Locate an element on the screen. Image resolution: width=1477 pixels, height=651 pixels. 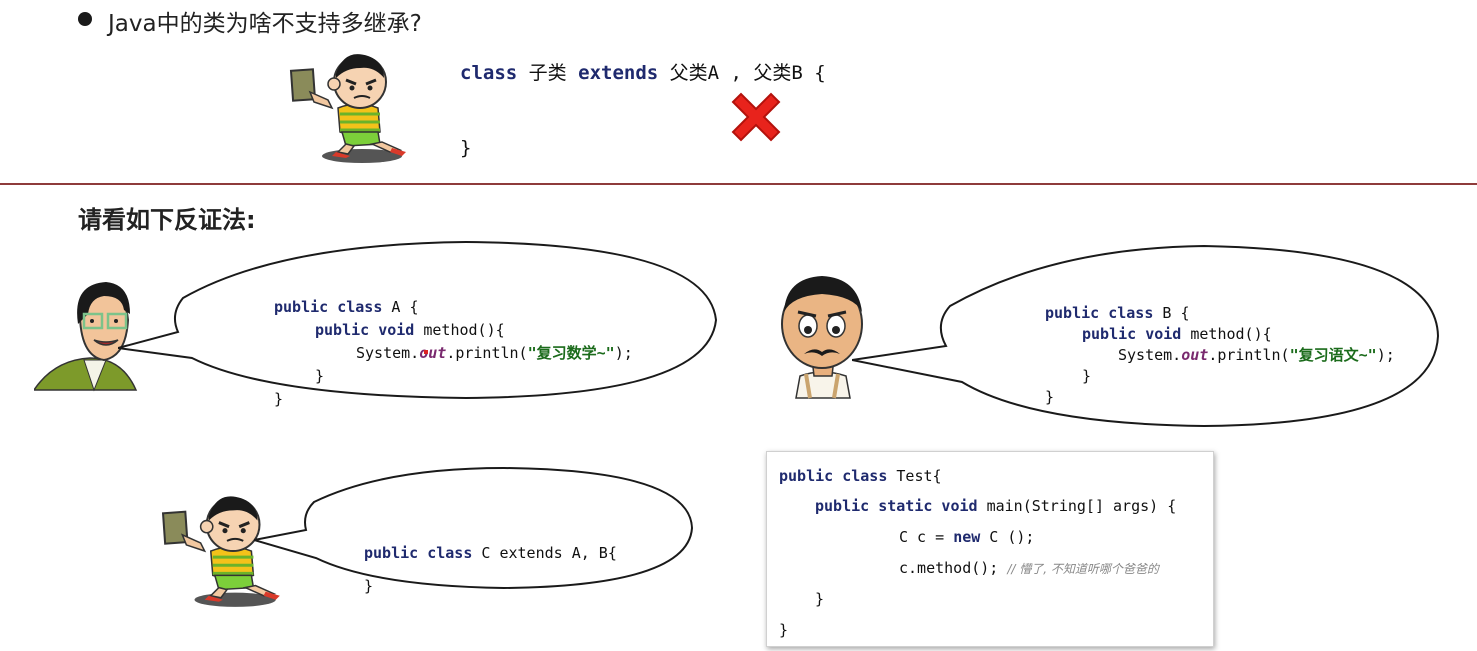
code-text: C c = is located at coordinates (926, 537).